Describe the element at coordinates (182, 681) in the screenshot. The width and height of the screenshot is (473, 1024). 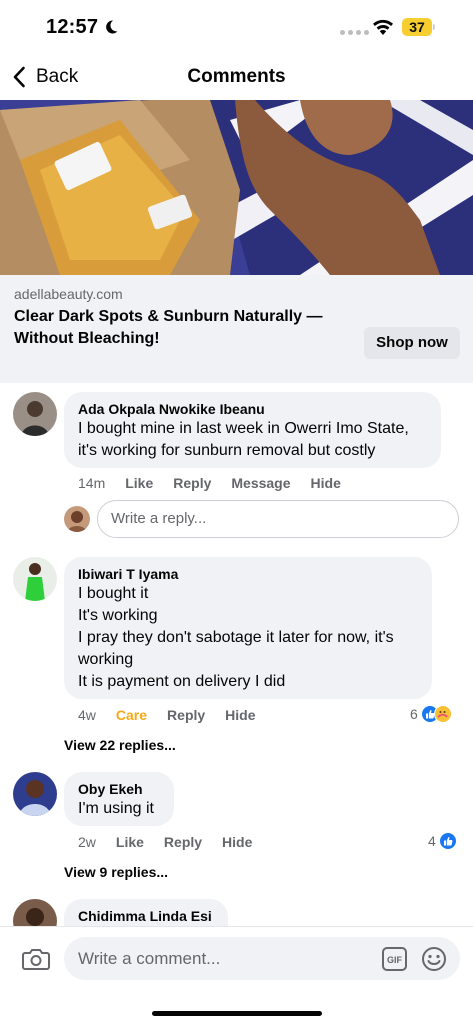
I see `comment-text-line: It is payment on delivery I did` at that location.